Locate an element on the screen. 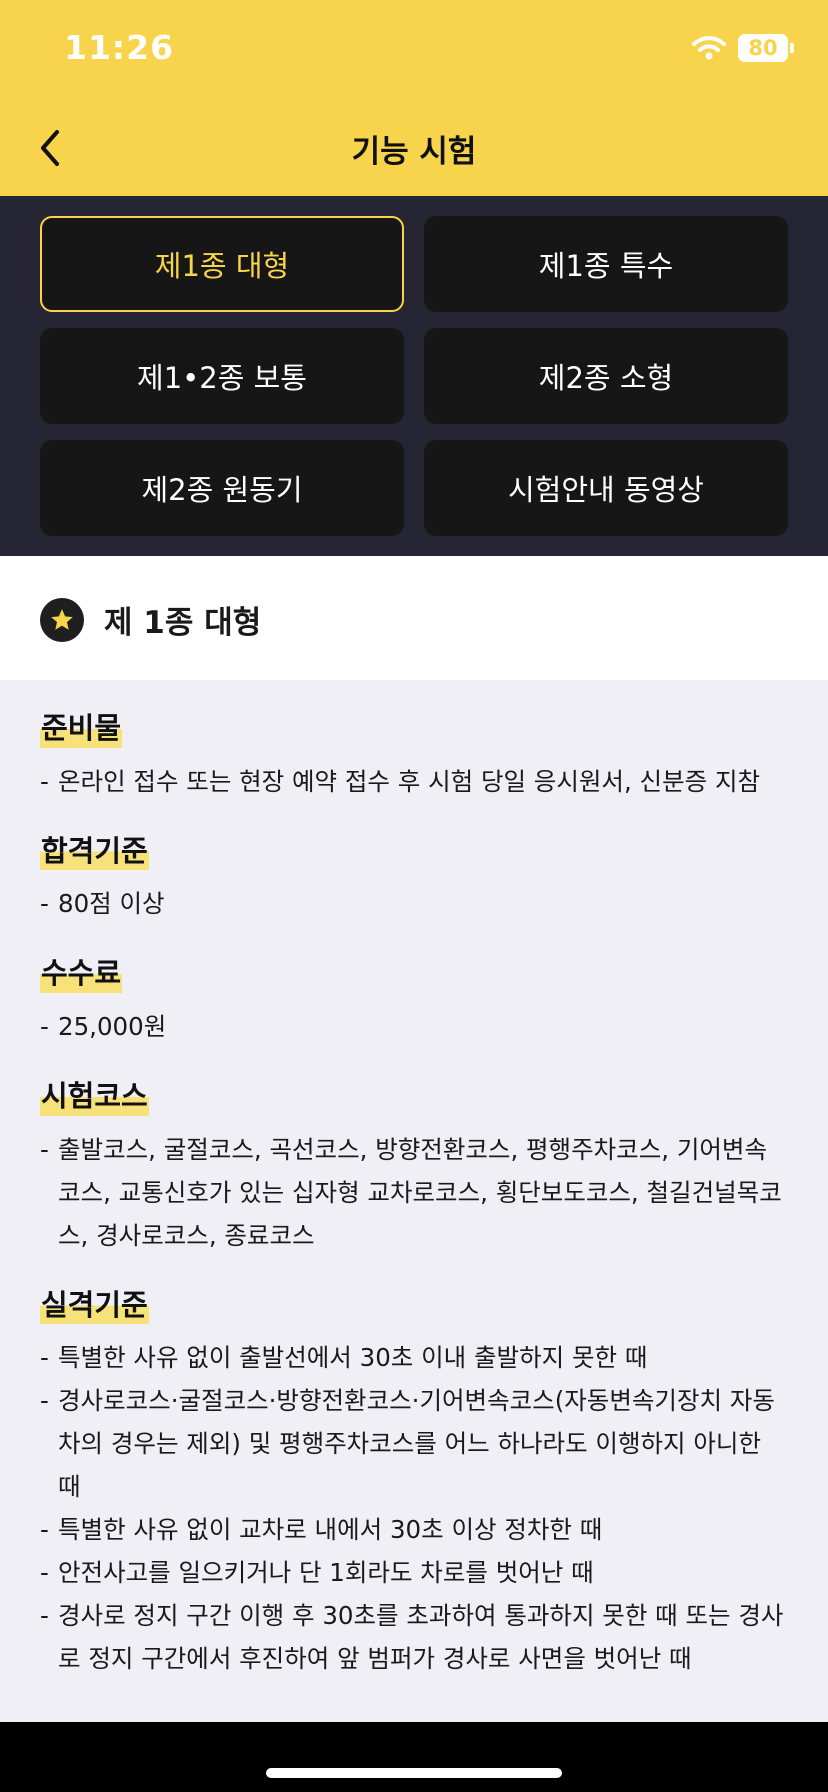 This screenshot has height=1792, width=828. tab-class1-large: 제1종 대형 is located at coordinates (222, 264).